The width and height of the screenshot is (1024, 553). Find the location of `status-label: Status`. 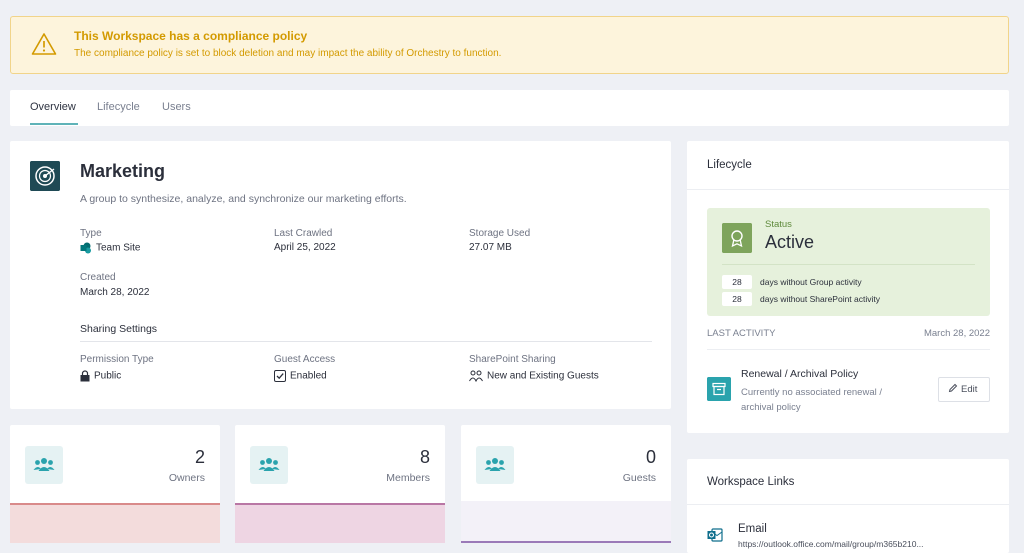

status-label: Status is located at coordinates (778, 224).